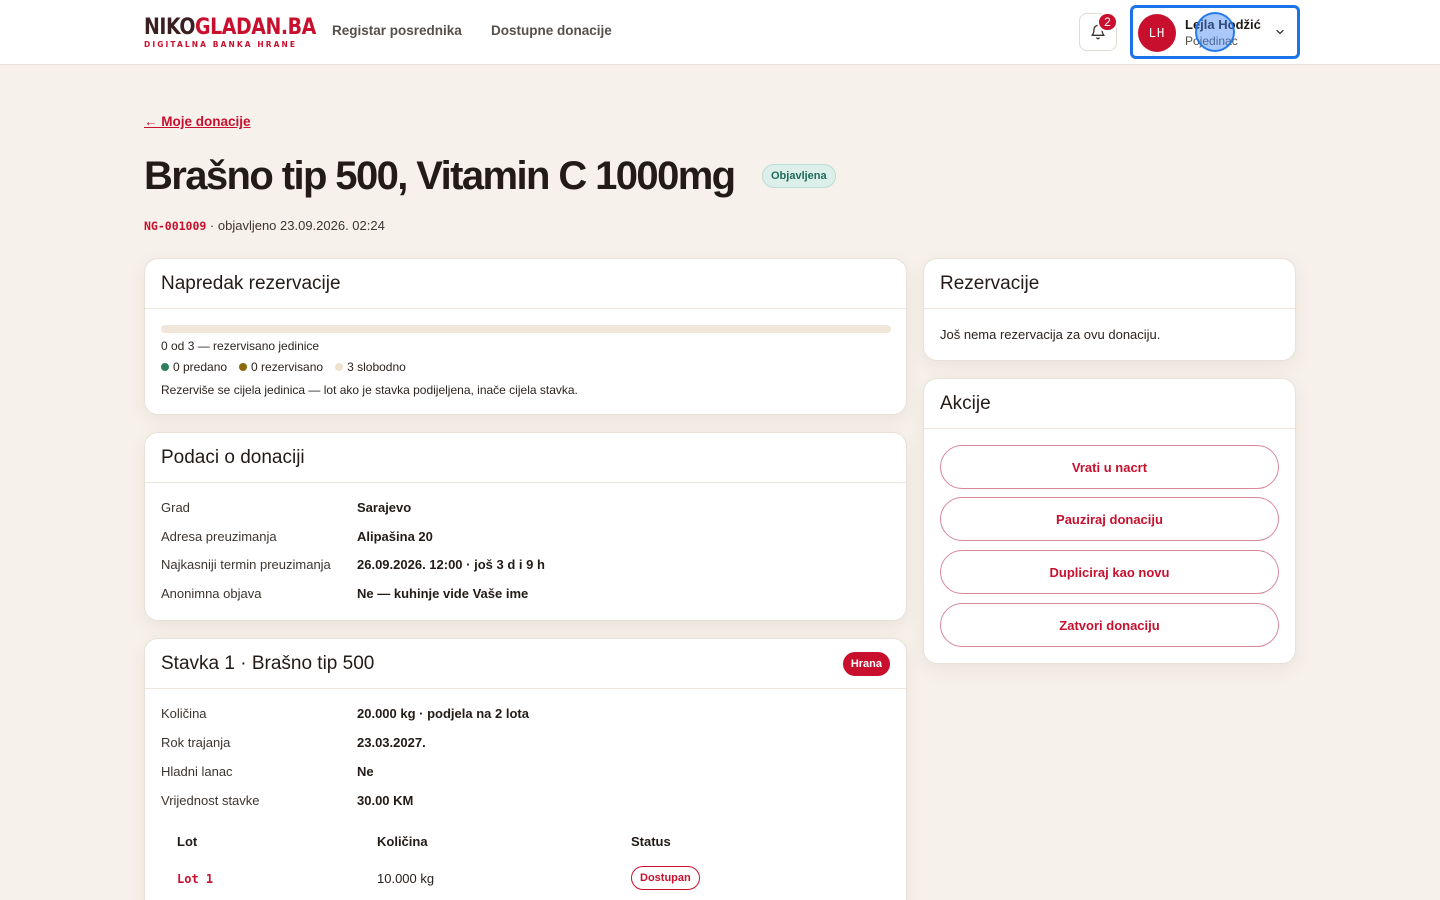  I want to click on item-value-cold-chain: Ne, so click(365, 771).